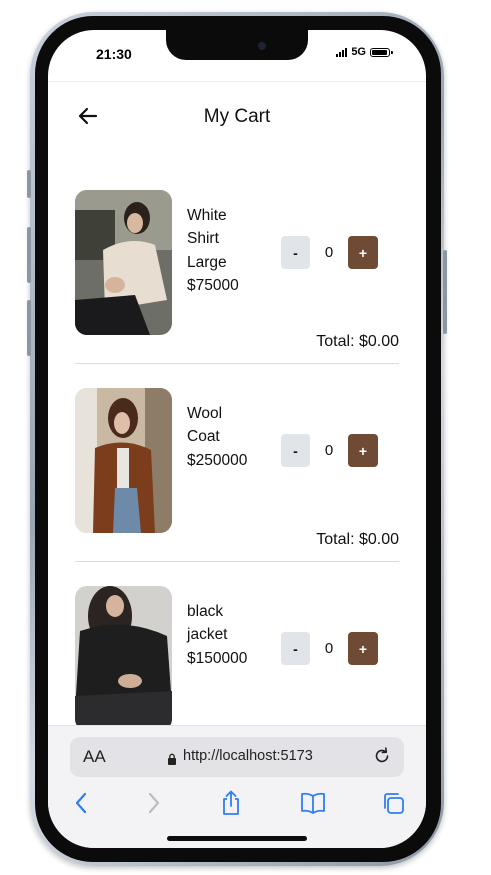 The width and height of the screenshot is (491, 875). I want to click on back-icon, so click(81, 803).